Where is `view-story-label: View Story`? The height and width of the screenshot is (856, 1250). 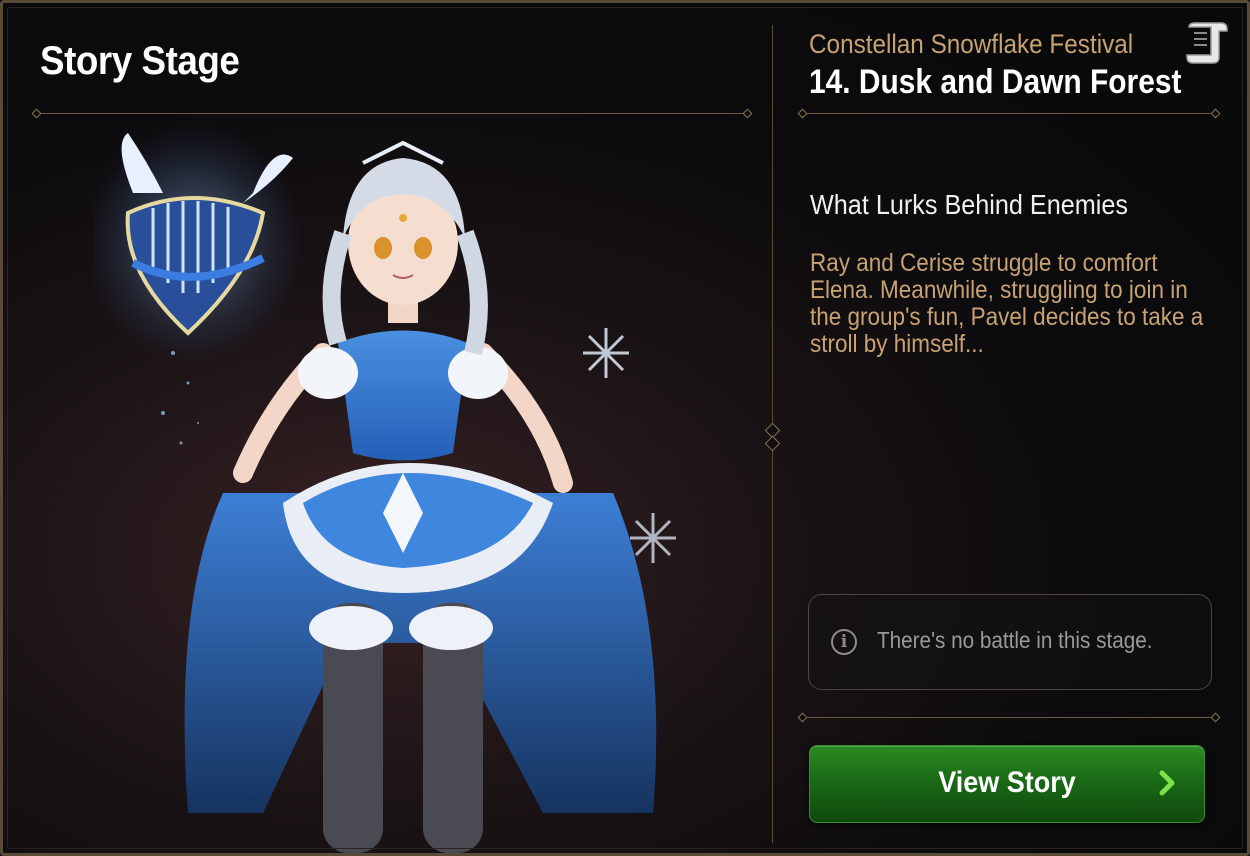
view-story-label: View Story is located at coordinates (1007, 782).